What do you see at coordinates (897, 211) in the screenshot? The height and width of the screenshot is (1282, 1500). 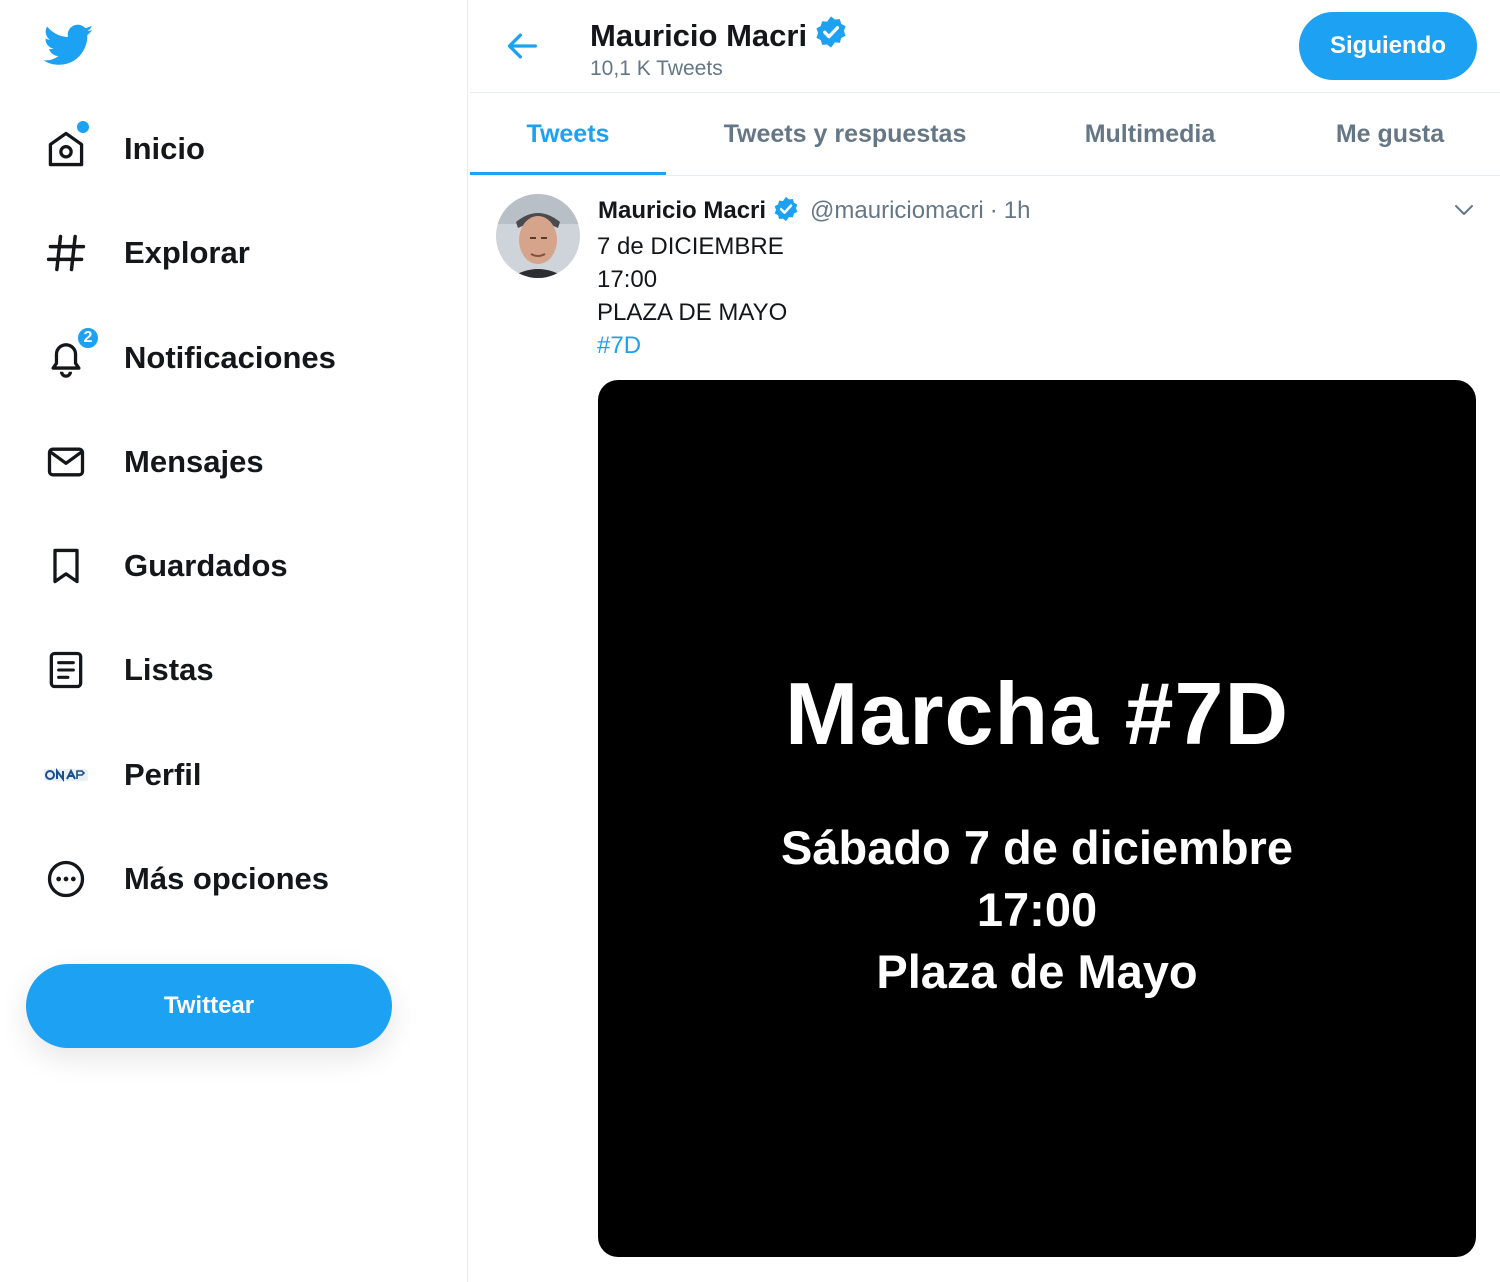 I see `tweet-author-handle: @mauriciomacri` at bounding box center [897, 211].